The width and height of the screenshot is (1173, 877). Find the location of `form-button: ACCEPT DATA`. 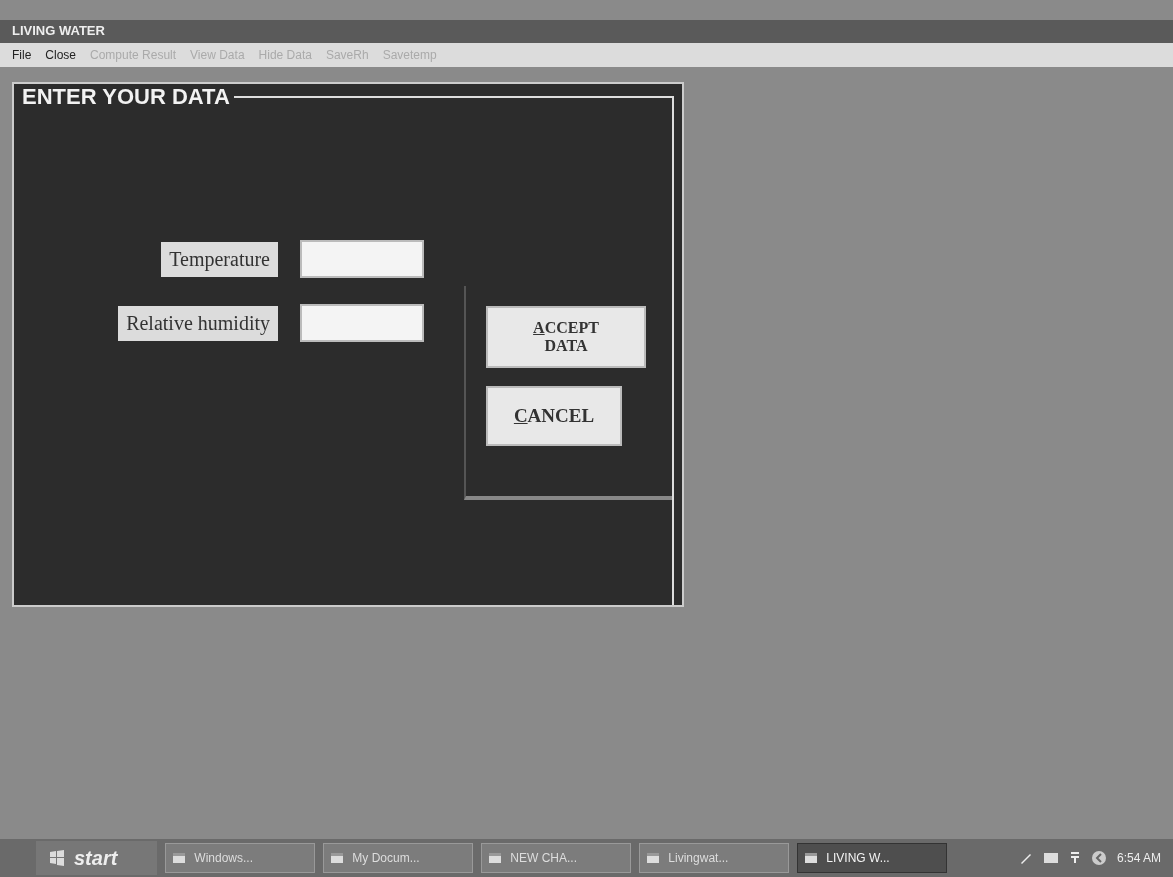

form-button: ACCEPT DATA is located at coordinates (566, 337).